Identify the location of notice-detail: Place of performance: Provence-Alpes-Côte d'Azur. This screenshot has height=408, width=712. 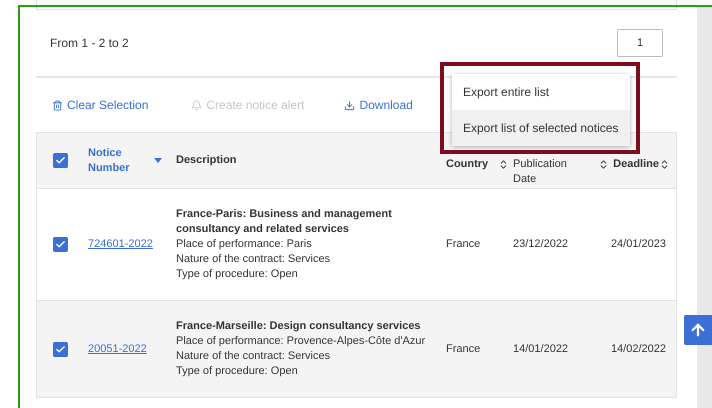
(301, 341).